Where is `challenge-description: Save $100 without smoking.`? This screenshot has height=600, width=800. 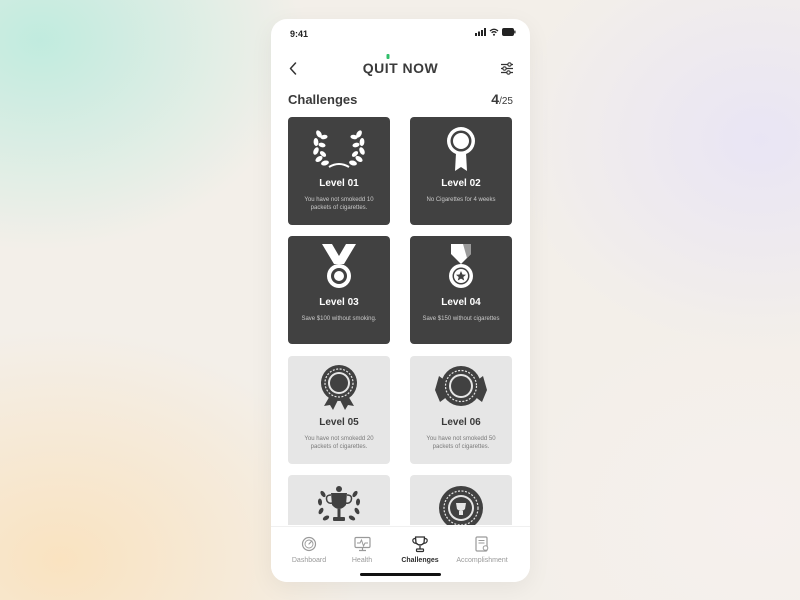 challenge-description: Save $100 without smoking. is located at coordinates (339, 319).